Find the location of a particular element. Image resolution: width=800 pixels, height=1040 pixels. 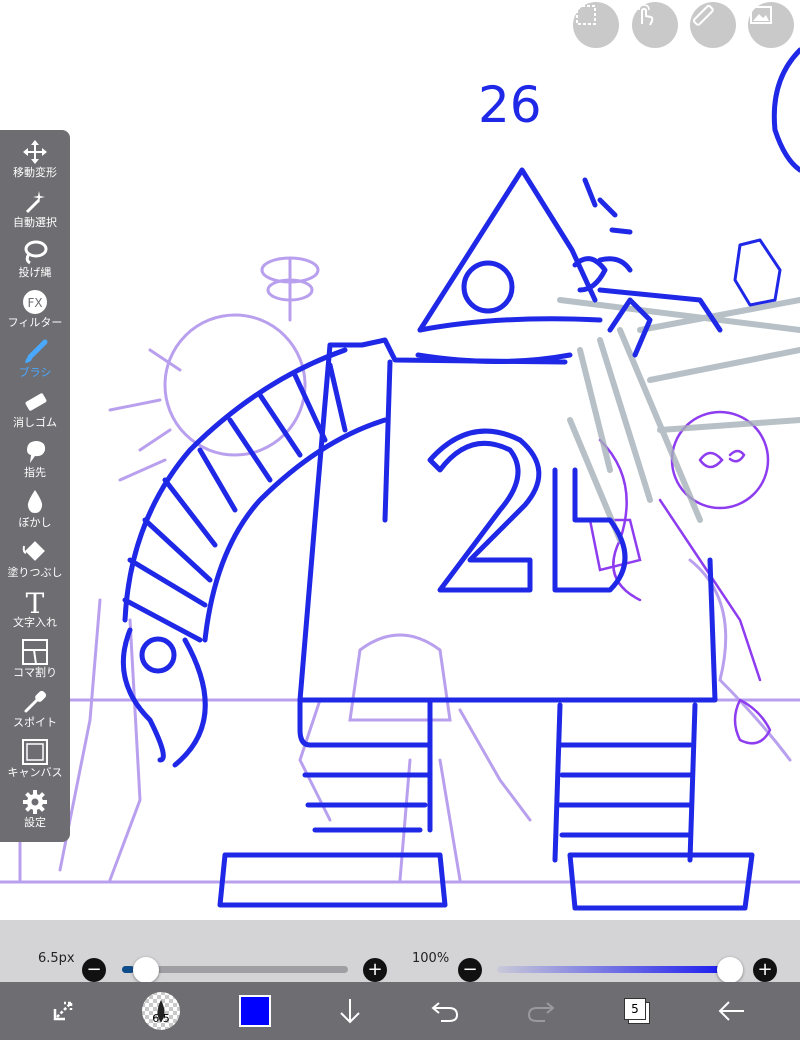

tool-filter: FX フィルター is located at coordinates (35, 313).